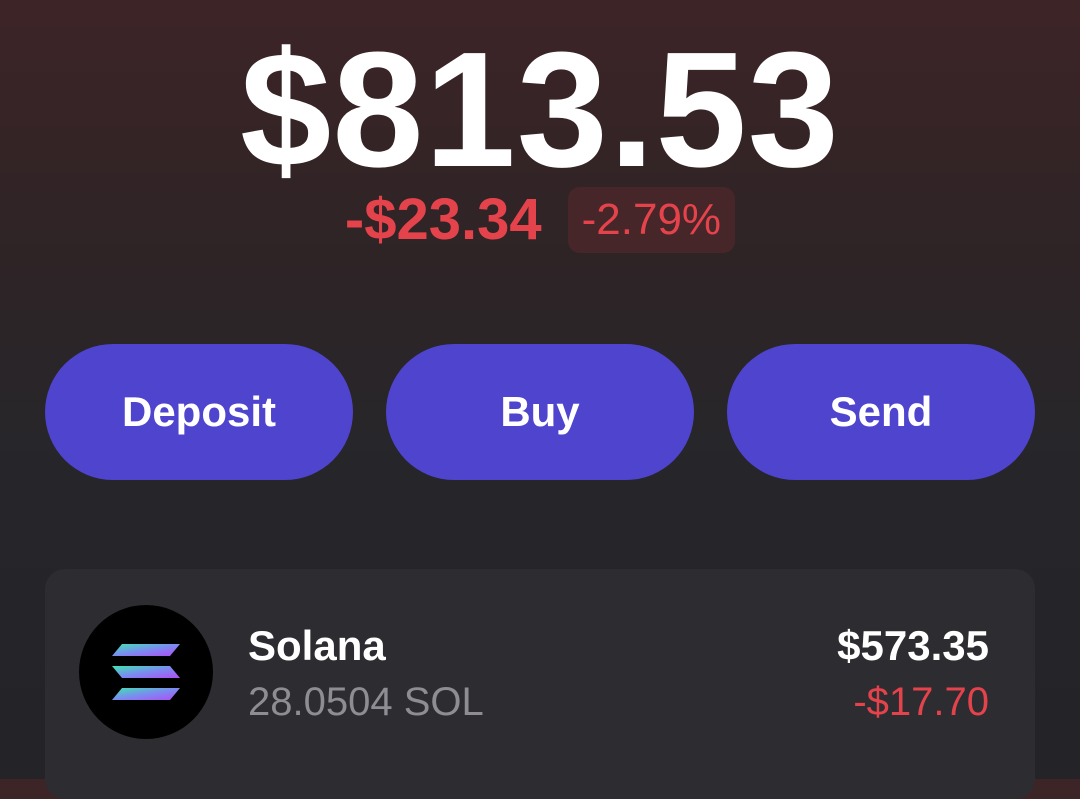  I want to click on portfolio-change-percent-badge: -2.79%, so click(651, 220).